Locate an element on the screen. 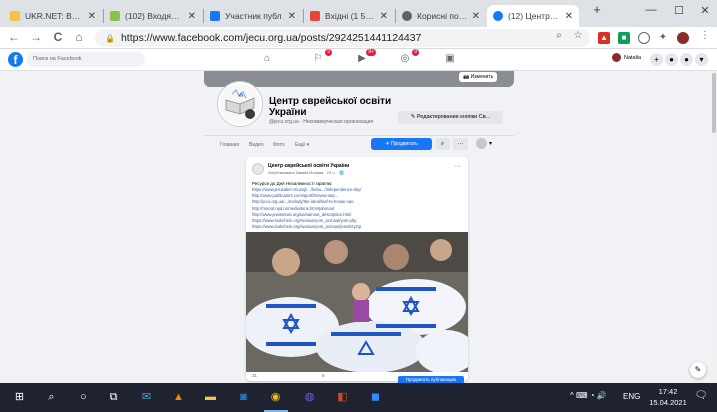  create-icon: + is located at coordinates (656, 59).